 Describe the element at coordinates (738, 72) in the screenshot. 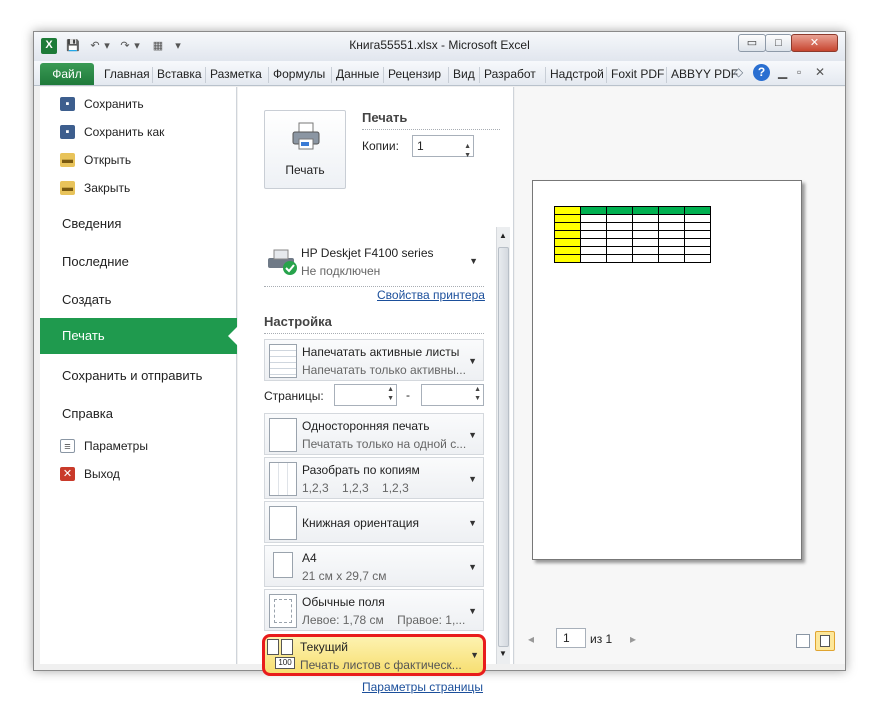

I see `minimize-ribbon-icon: ◇` at that location.